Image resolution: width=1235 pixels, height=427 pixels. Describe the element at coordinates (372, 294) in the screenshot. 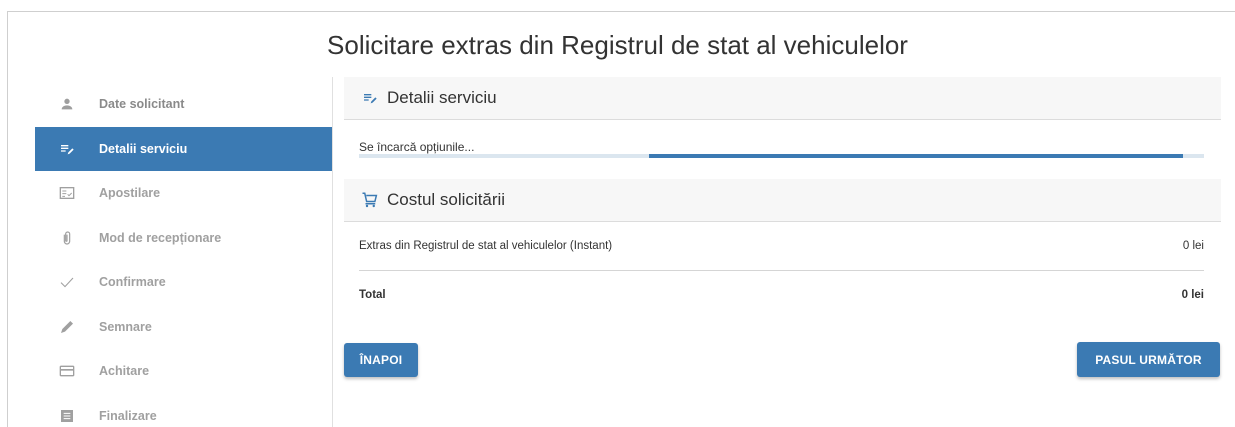

I see `cost-total-label: Total` at that location.